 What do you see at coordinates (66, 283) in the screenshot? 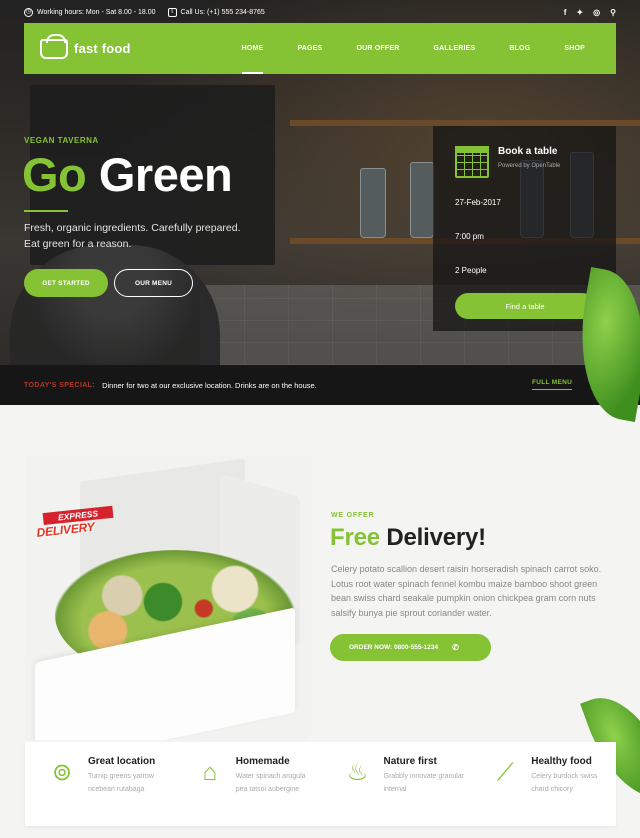
I see `get-started-button: GET STARTED` at bounding box center [66, 283].